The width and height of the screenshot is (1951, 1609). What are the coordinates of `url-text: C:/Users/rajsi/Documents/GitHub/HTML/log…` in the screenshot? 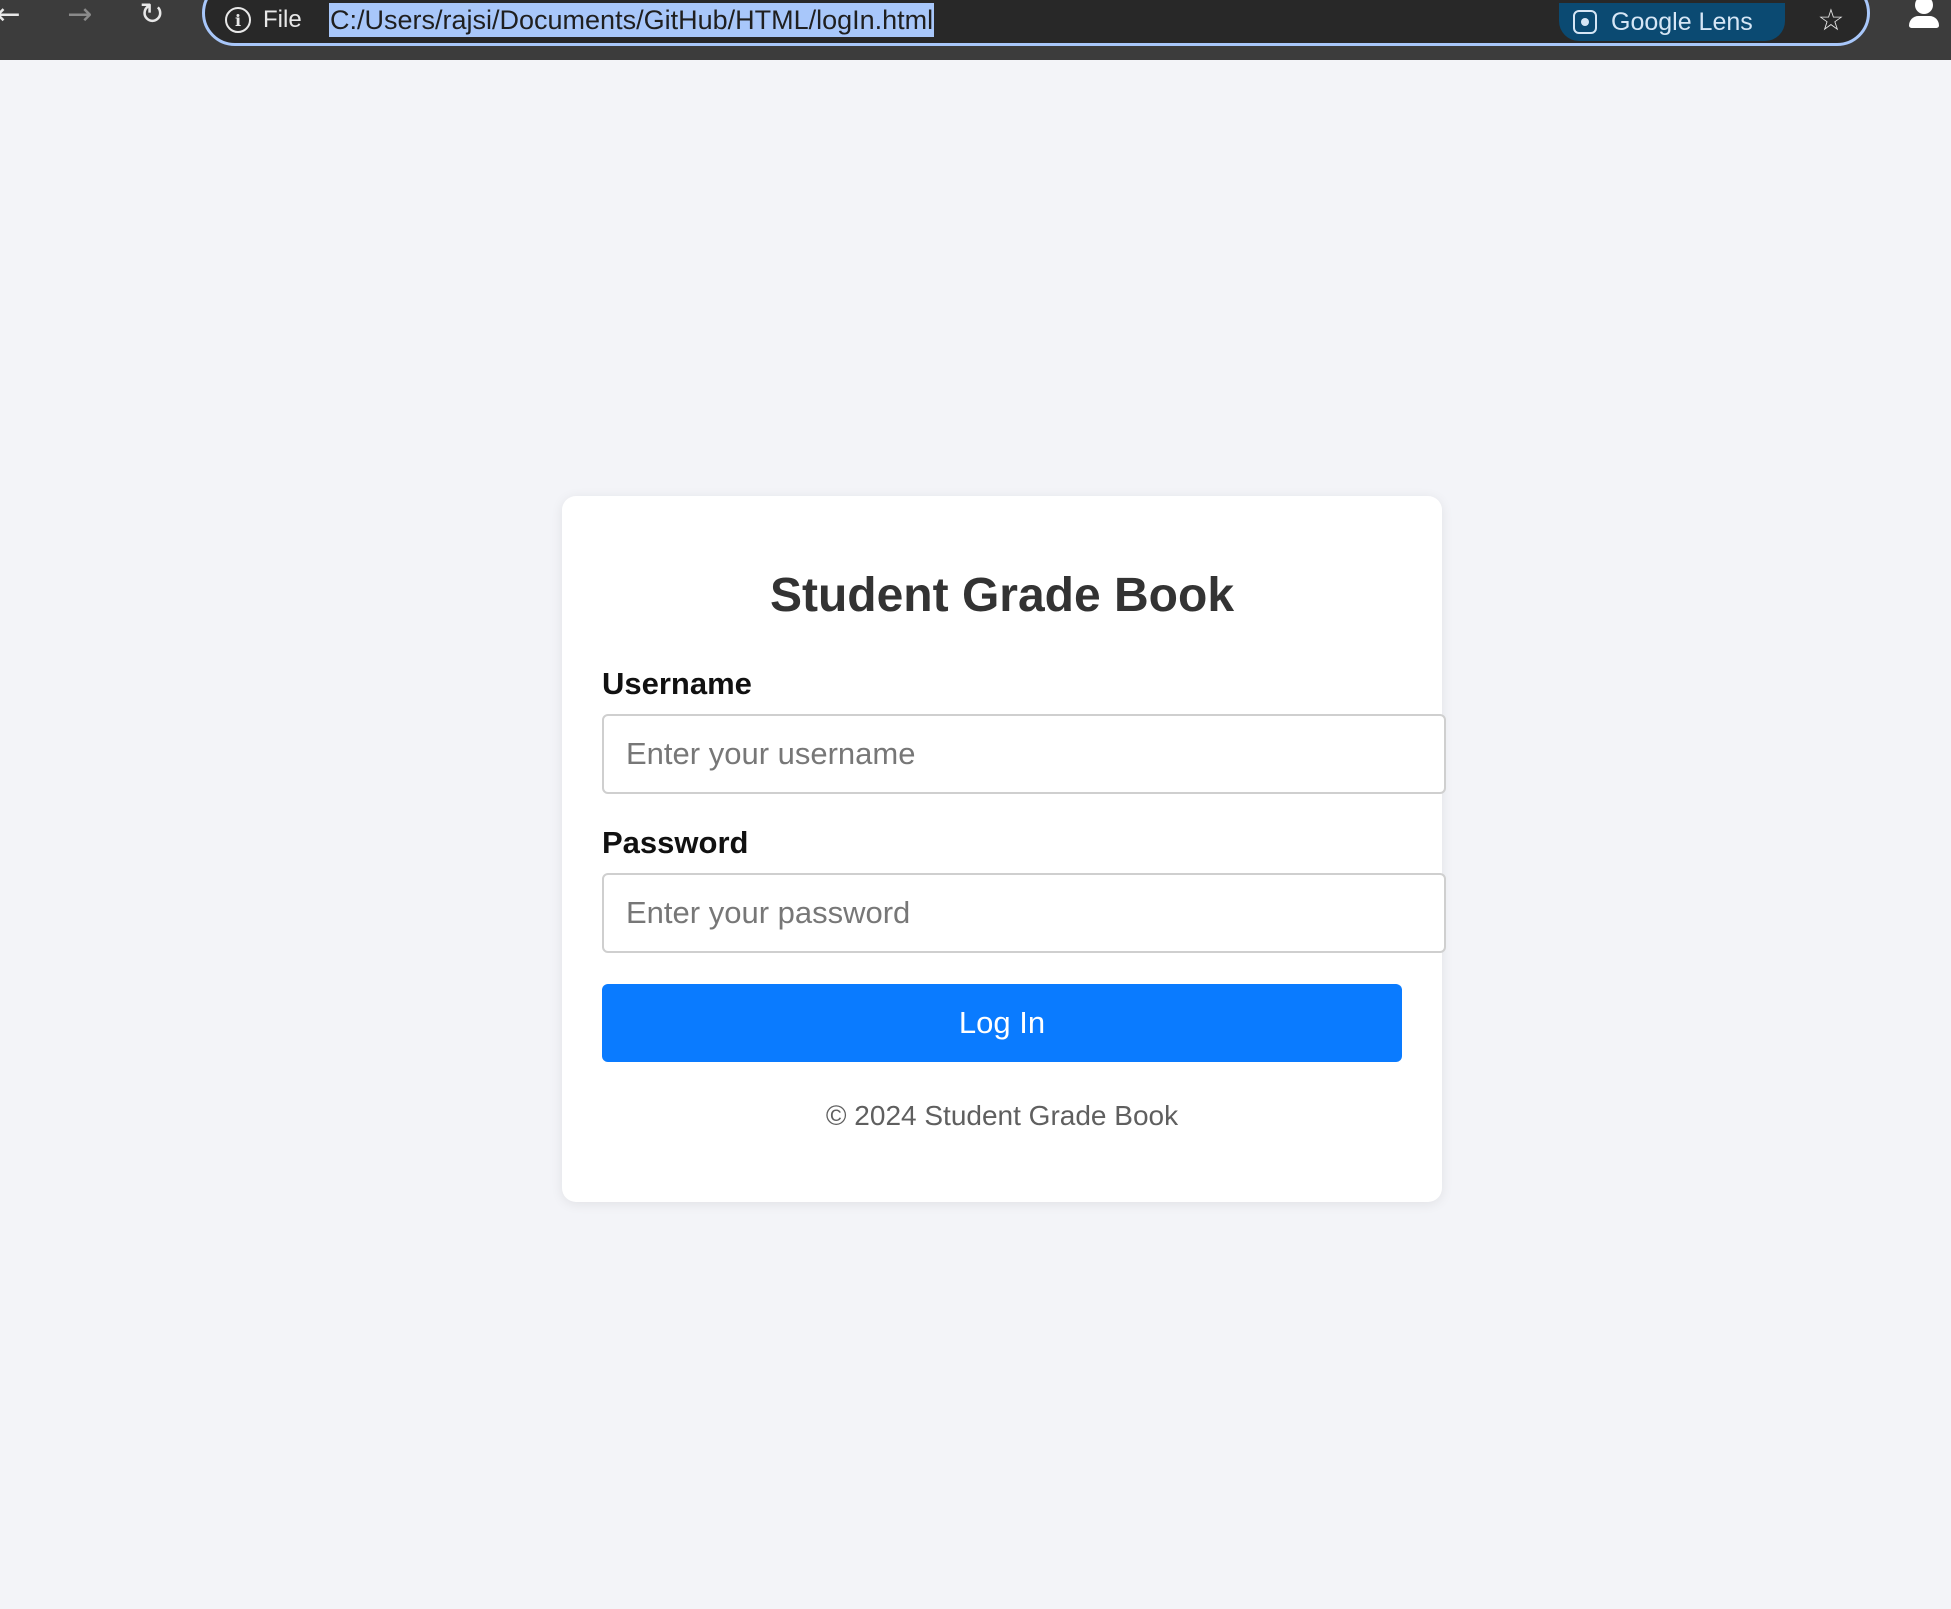 It's located at (632, 20).